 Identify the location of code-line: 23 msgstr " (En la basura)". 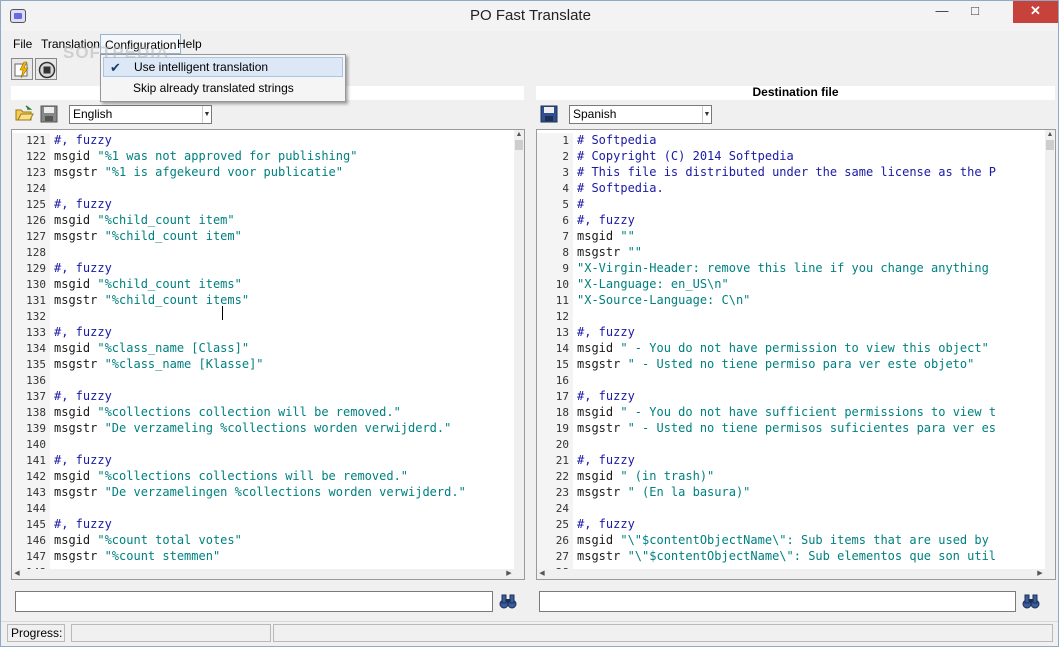
(791, 492).